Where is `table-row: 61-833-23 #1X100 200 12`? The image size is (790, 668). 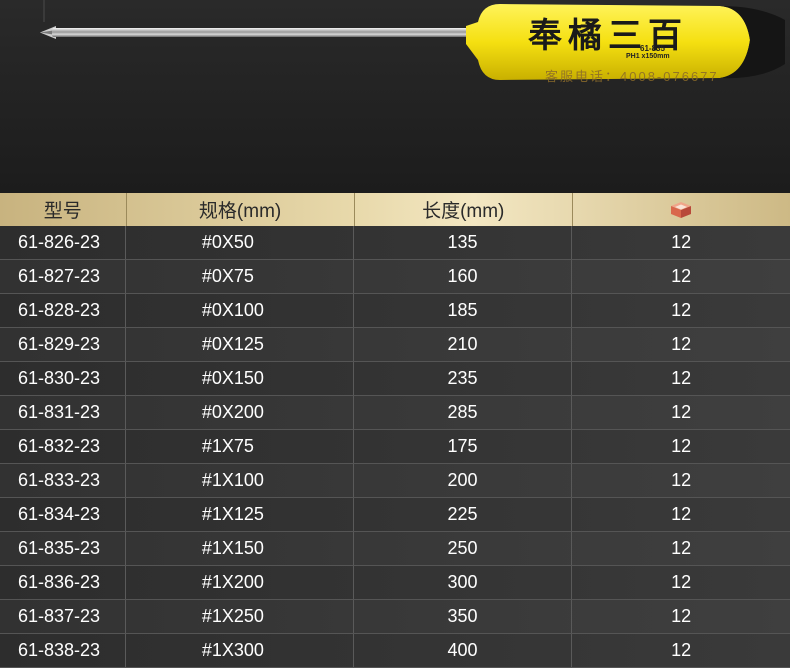 table-row: 61-833-23 #1X100 200 12 is located at coordinates (395, 481).